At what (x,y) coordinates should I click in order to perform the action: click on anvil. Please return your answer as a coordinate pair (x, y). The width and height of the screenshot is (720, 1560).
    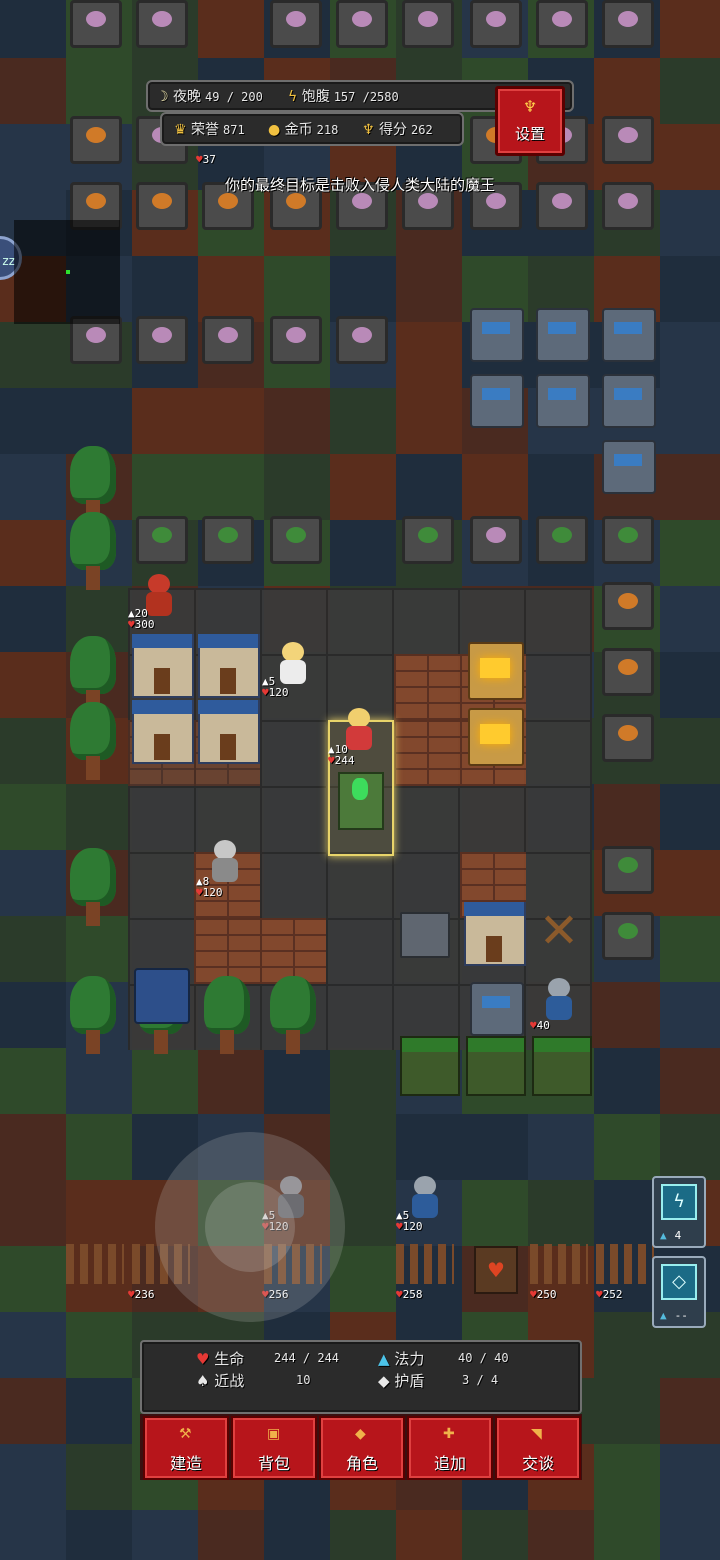
    Looking at the image, I should click on (425, 935).